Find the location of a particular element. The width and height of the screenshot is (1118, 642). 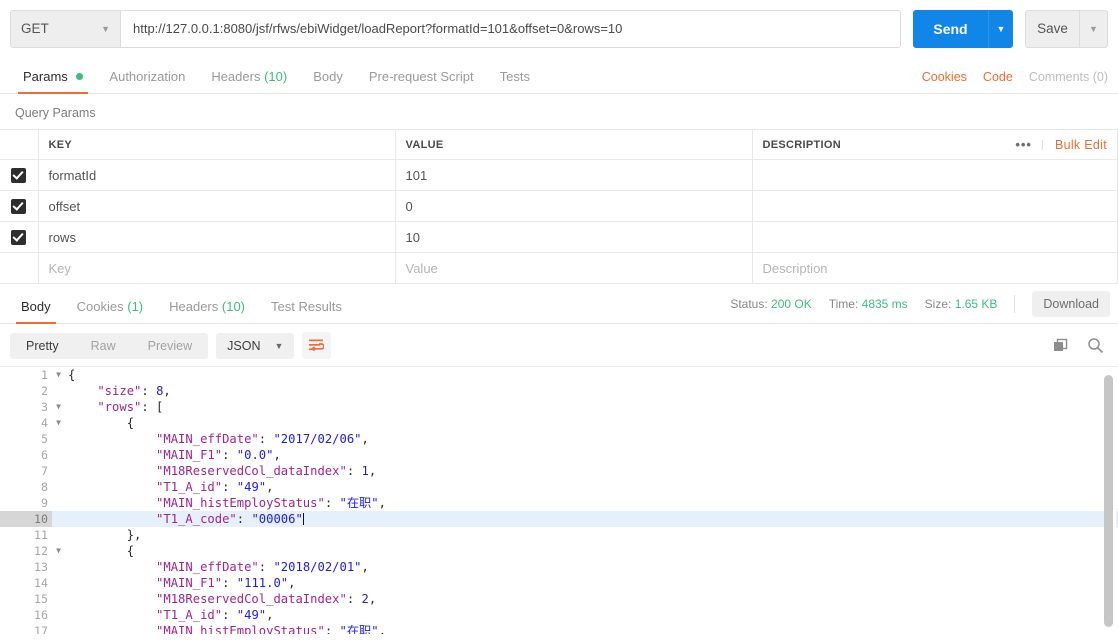

size-group: Size: 1.65 KB is located at coordinates (961, 304).